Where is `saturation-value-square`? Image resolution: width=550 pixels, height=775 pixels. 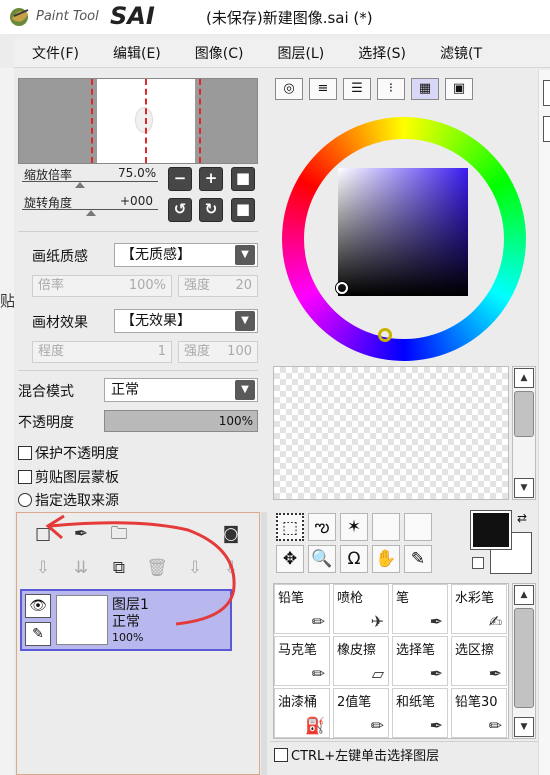
saturation-value-square is located at coordinates (402, 232).